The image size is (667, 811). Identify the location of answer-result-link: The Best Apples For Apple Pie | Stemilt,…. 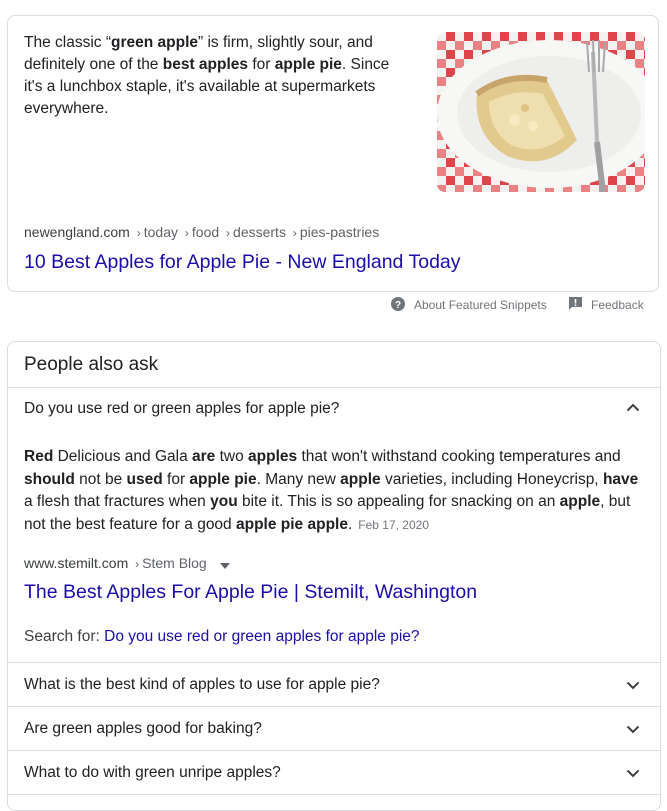
(250, 592).